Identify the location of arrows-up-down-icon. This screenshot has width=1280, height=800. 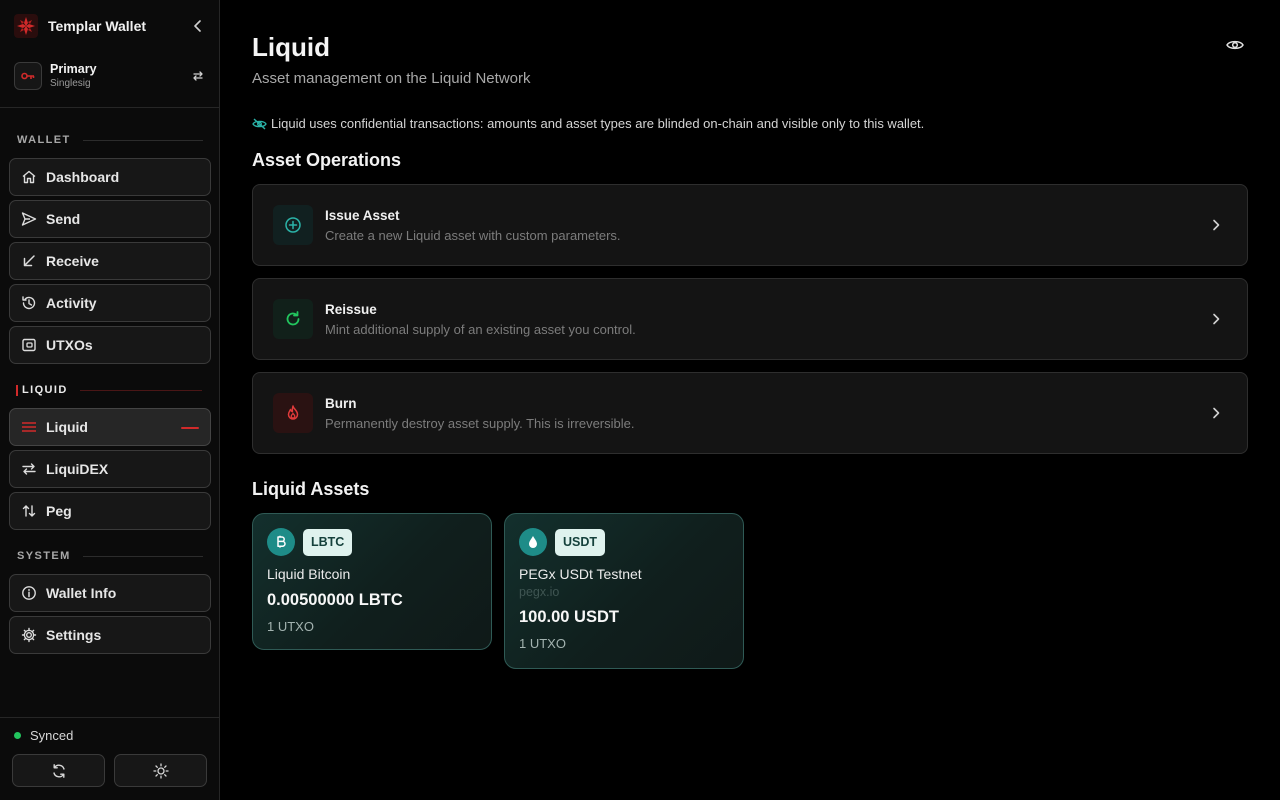
(29, 511).